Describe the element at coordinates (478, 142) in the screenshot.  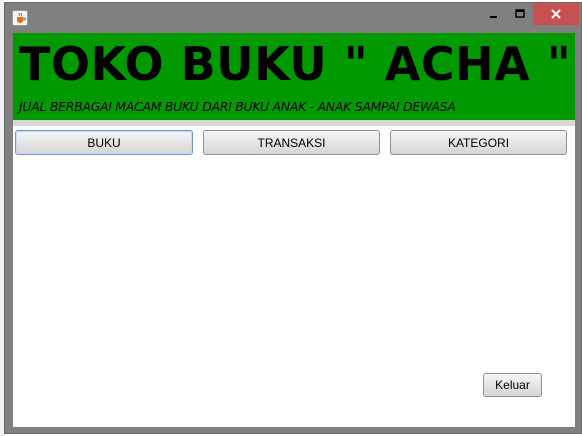
I see `kategori-button: KATEGORI` at that location.